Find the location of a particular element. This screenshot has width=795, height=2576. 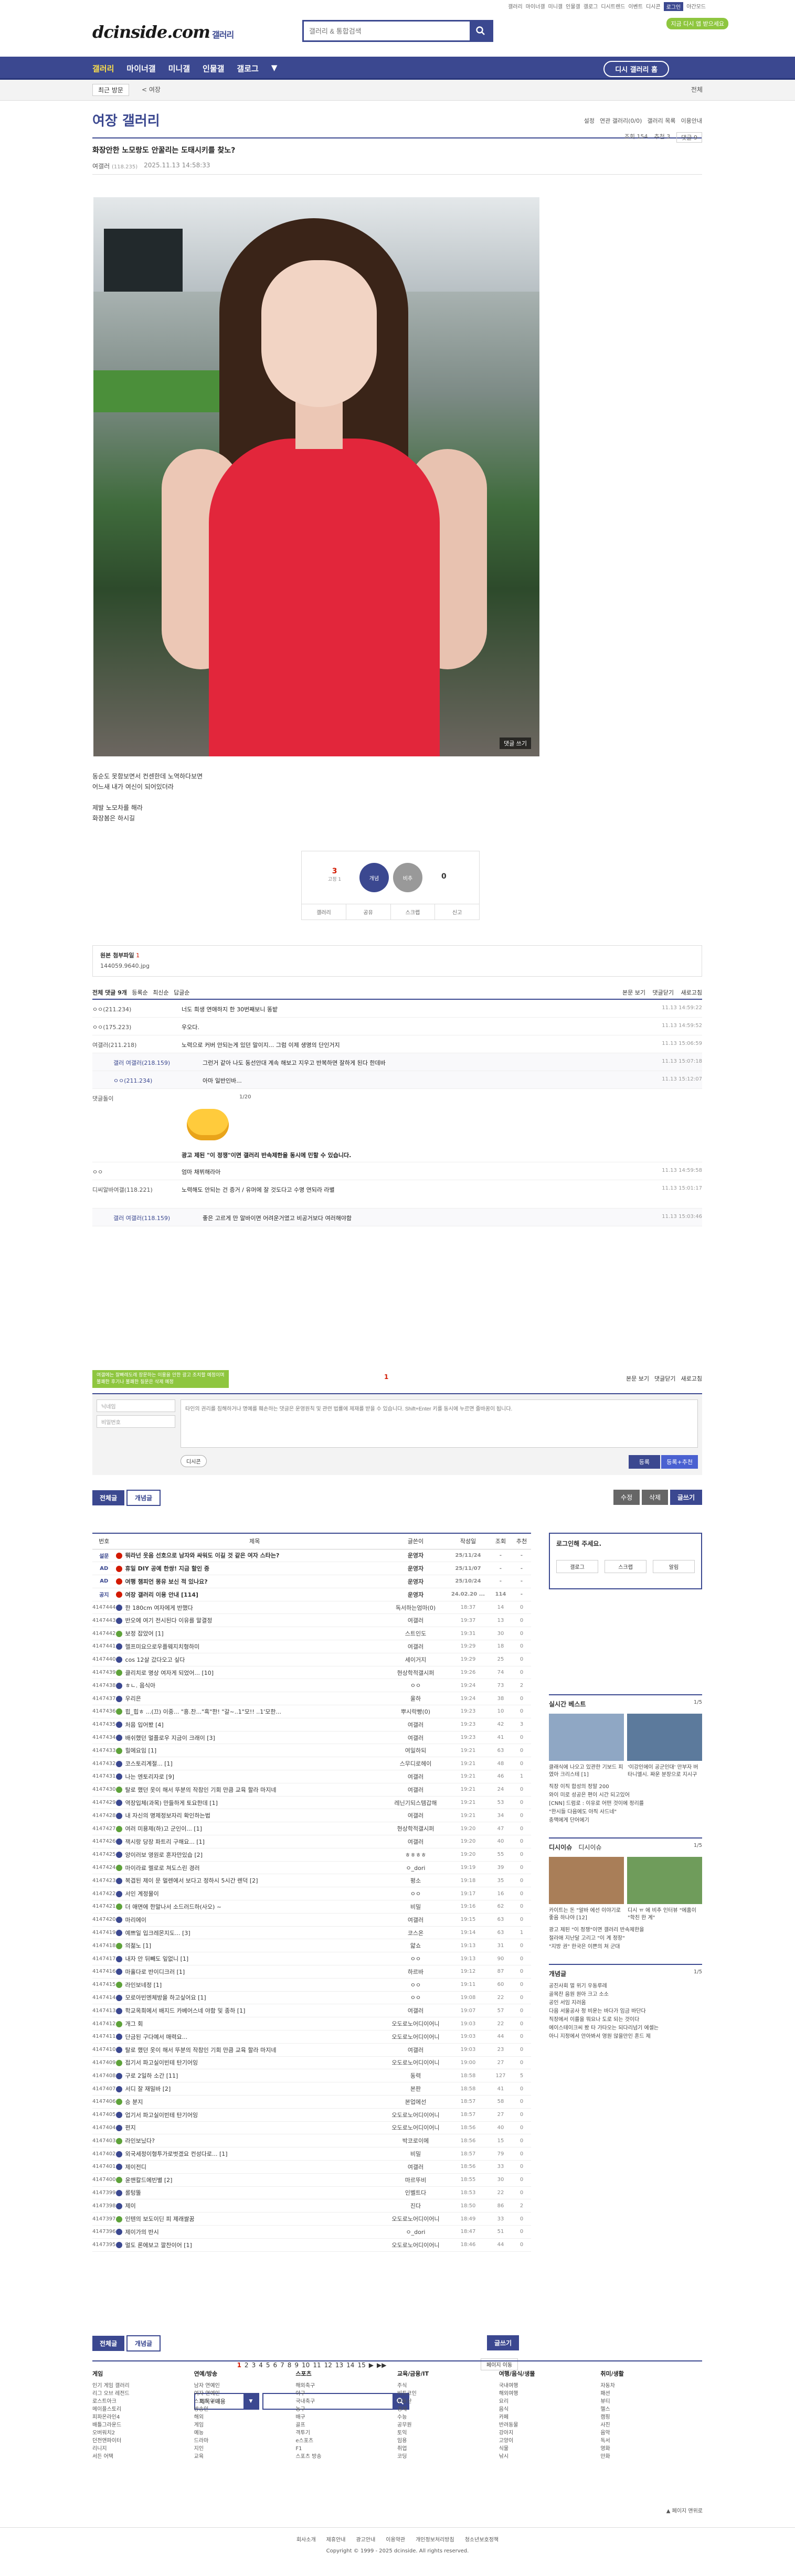

concept-list-item: 골목찬 음원 원아 크고 소소 is located at coordinates (625, 1995).